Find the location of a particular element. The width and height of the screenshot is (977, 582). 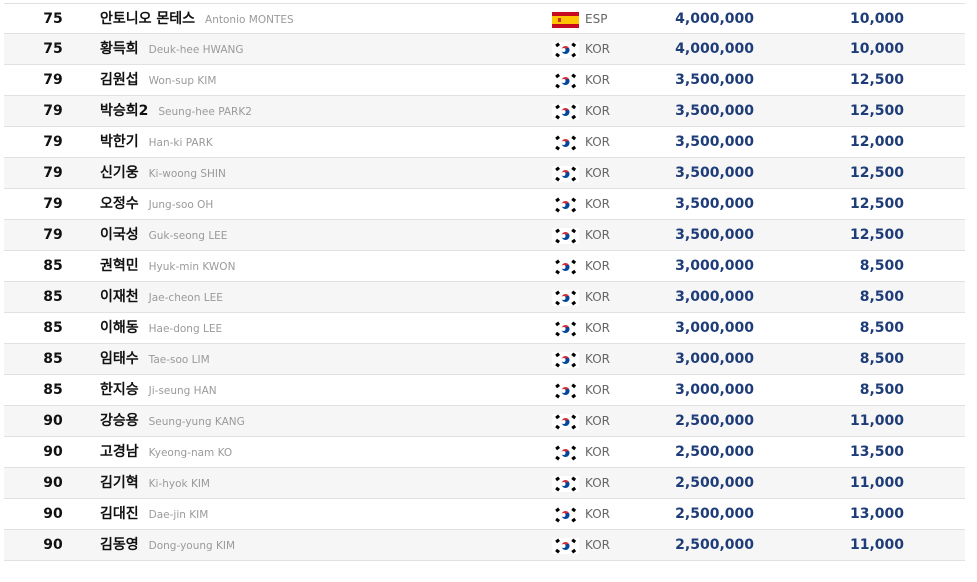

player-name-korean: 안토니오 몬테스 is located at coordinates (147, 19).